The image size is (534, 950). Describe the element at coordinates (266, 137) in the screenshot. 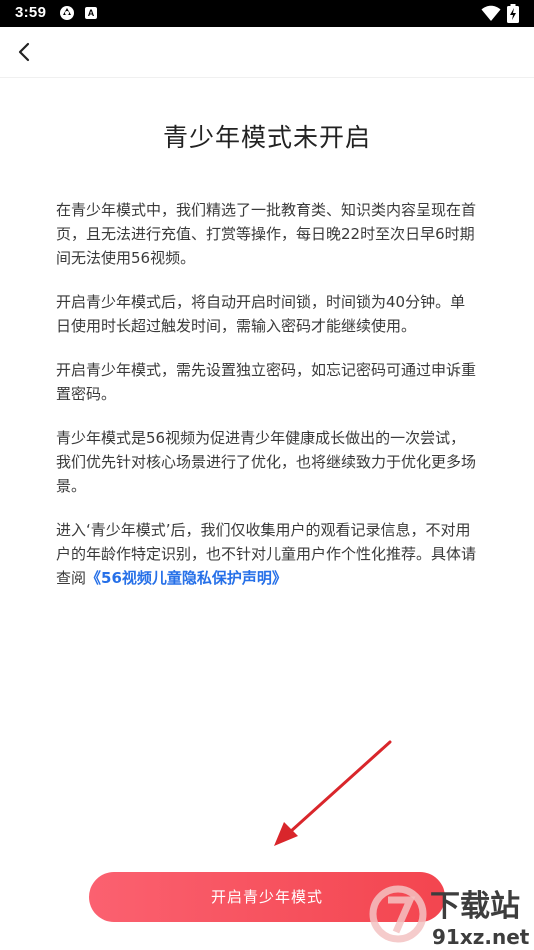

I see `page-title: 青少年模式未开启` at that location.